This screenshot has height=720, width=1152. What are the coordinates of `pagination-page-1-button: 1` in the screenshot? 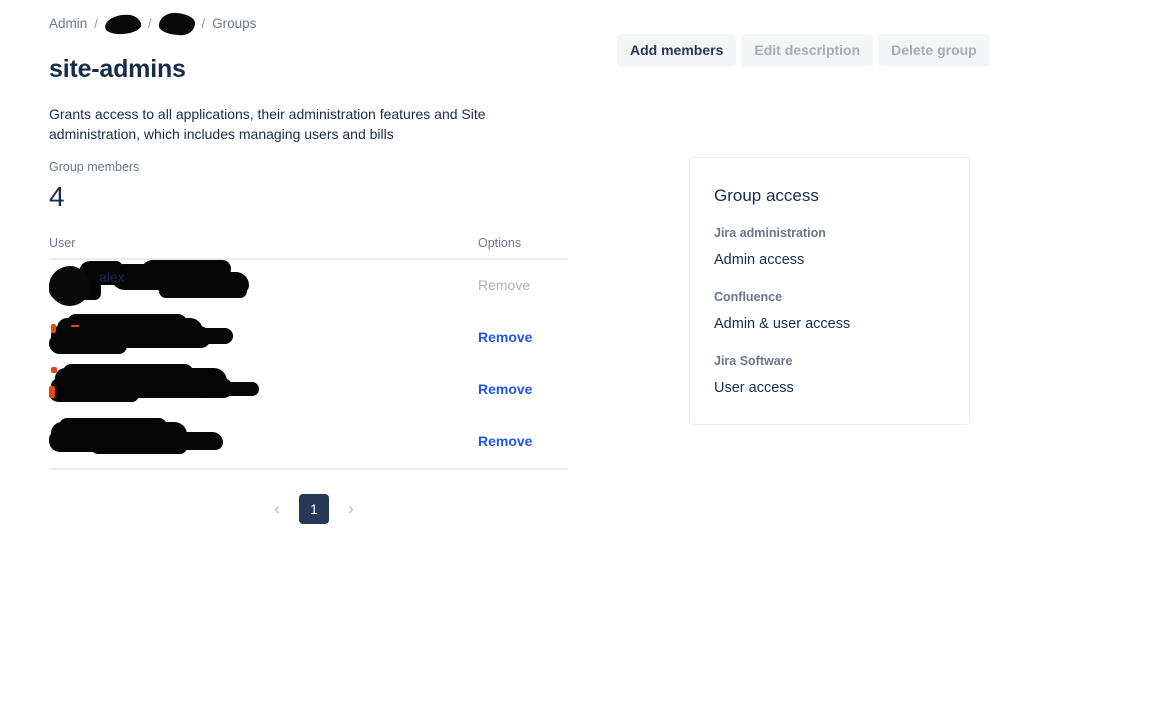 It's located at (314, 509).